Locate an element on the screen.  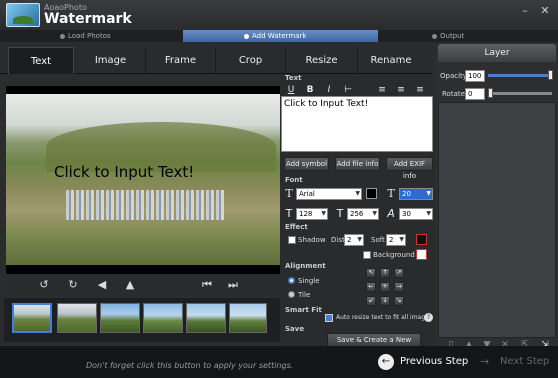
underline-icon: U is located at coordinates (291, 90).